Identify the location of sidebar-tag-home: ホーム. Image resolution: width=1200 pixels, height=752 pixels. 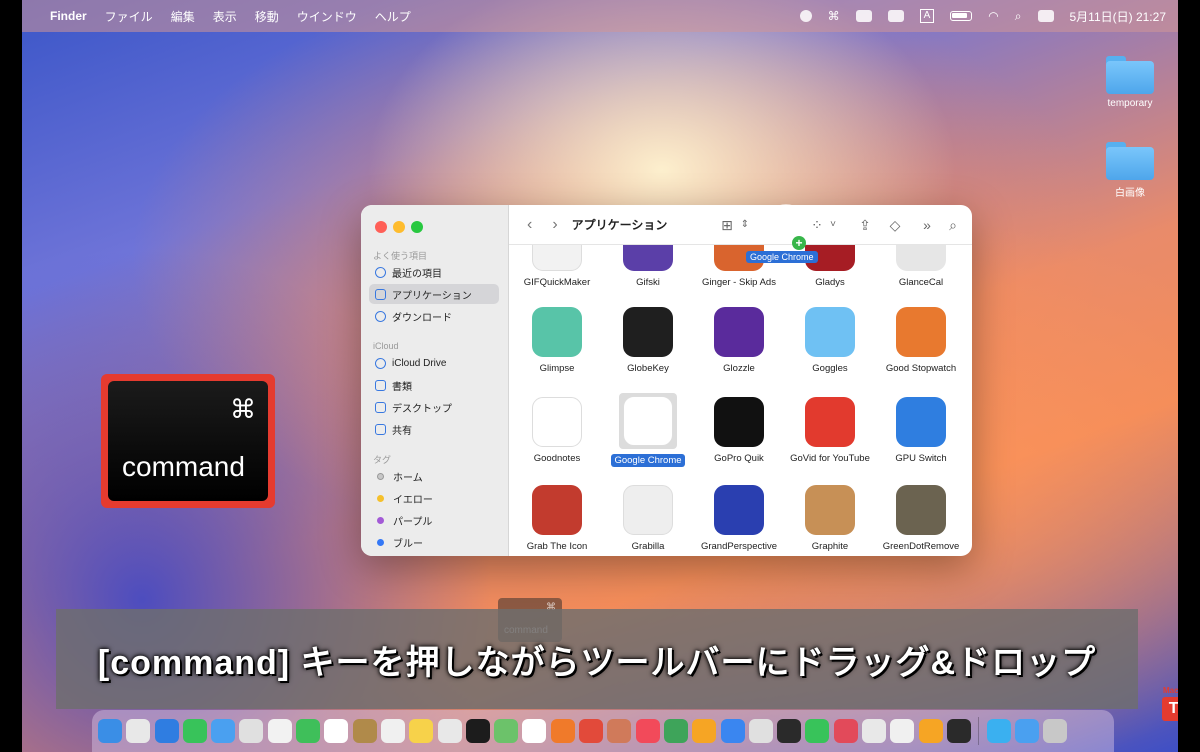
(434, 476).